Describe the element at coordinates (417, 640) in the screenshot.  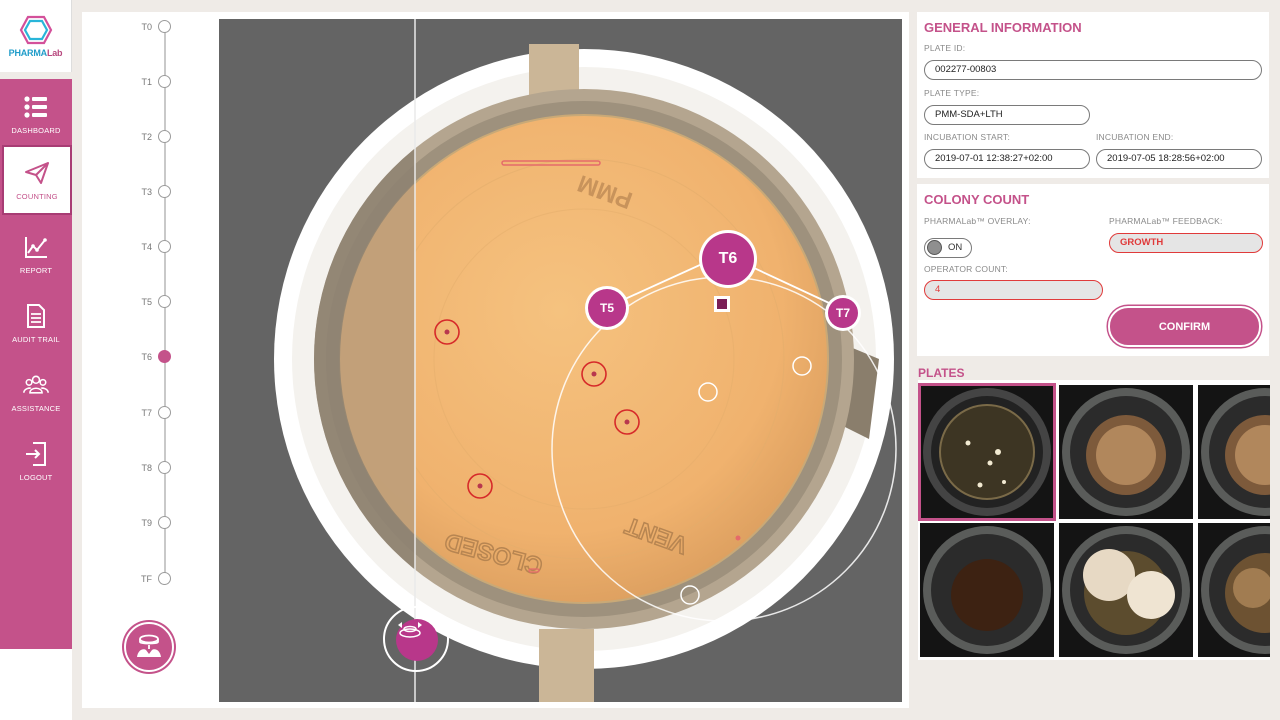
I see `flip-plate-button` at that location.